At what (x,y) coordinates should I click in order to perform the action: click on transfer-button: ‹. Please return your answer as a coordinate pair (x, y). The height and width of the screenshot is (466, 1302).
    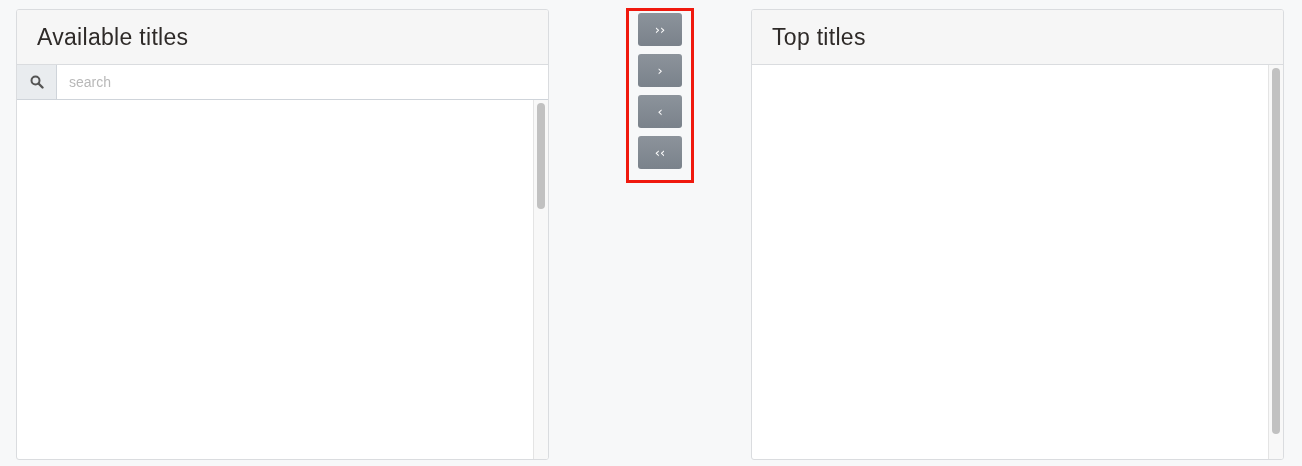
    Looking at the image, I should click on (660, 111).